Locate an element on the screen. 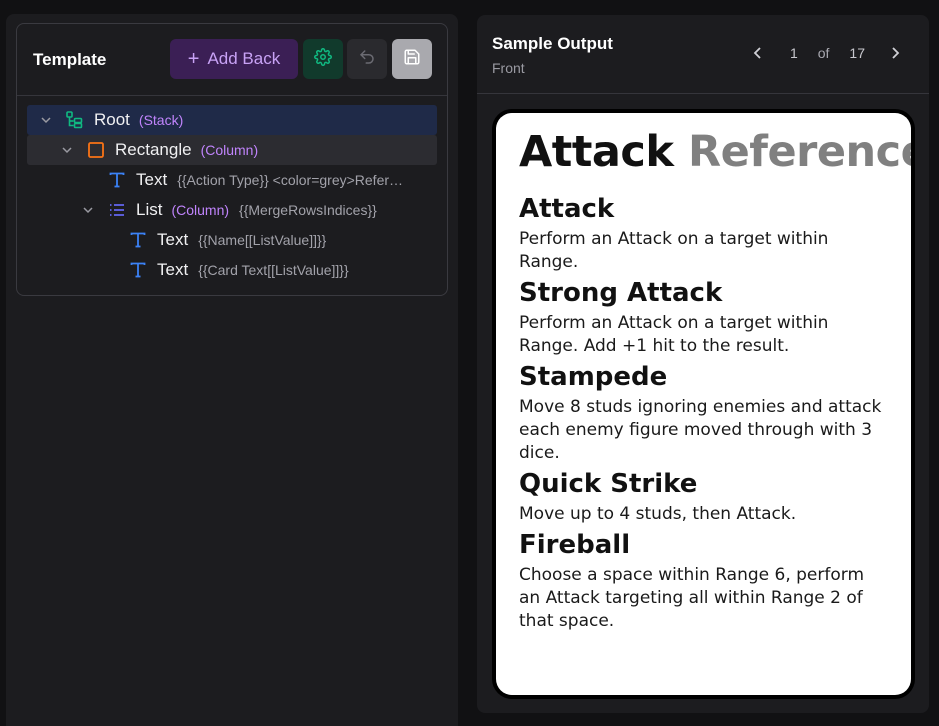  entry-name: Stampede is located at coordinates (593, 377).